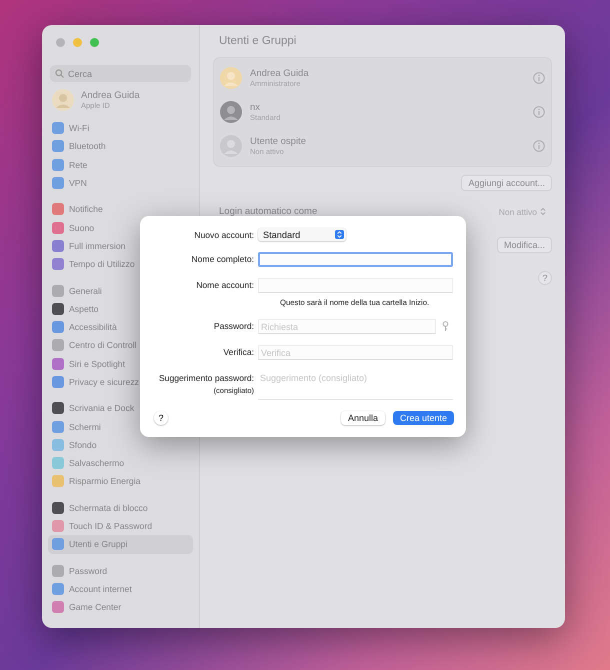 Image resolution: width=610 pixels, height=670 pixels. Describe the element at coordinates (59, 73) in the screenshot. I see `search-icon` at that location.